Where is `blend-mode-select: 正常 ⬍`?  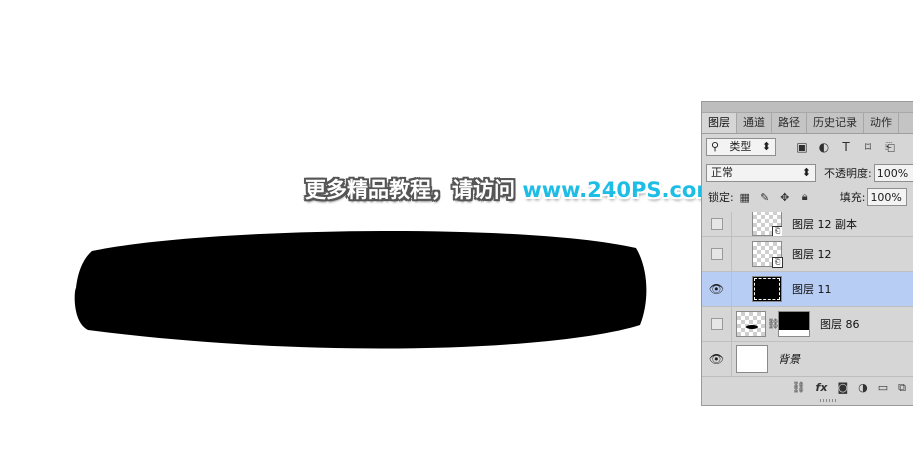 blend-mode-select: 正常 ⬍ is located at coordinates (761, 173).